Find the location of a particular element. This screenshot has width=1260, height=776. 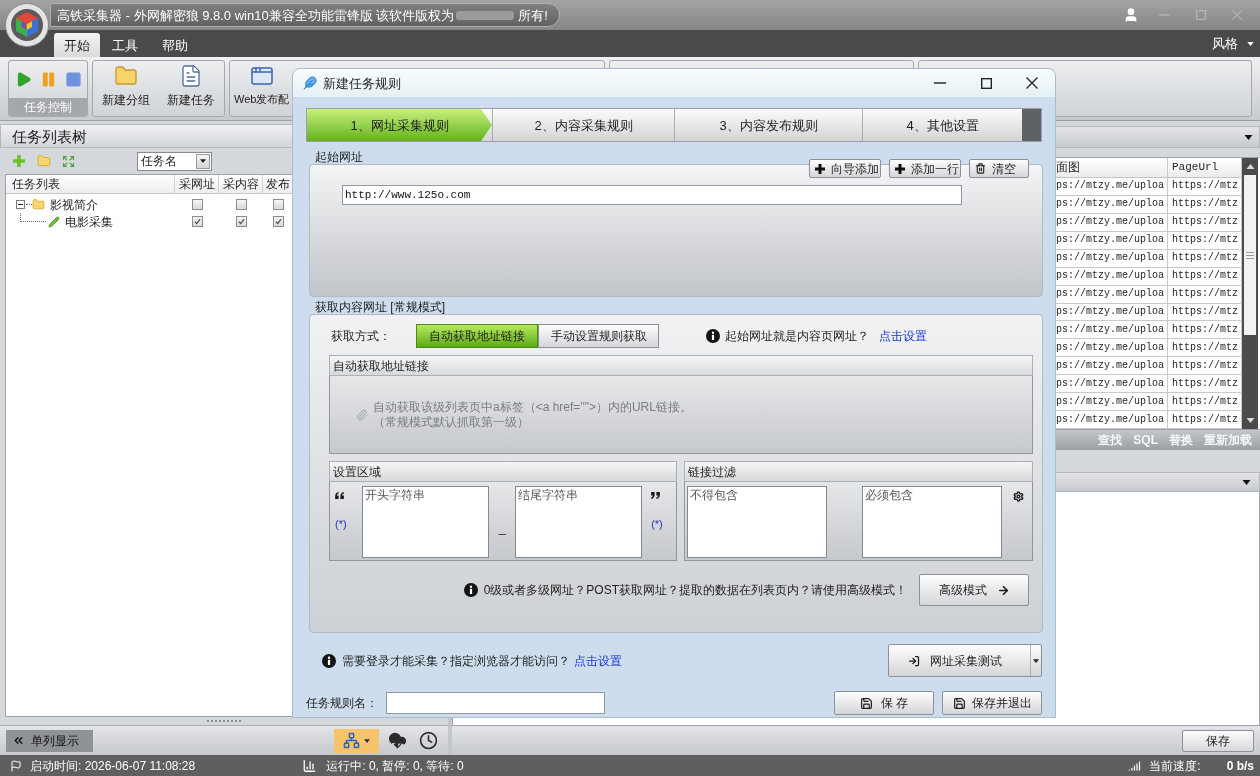

close-quote-icon is located at coordinates (656, 495).